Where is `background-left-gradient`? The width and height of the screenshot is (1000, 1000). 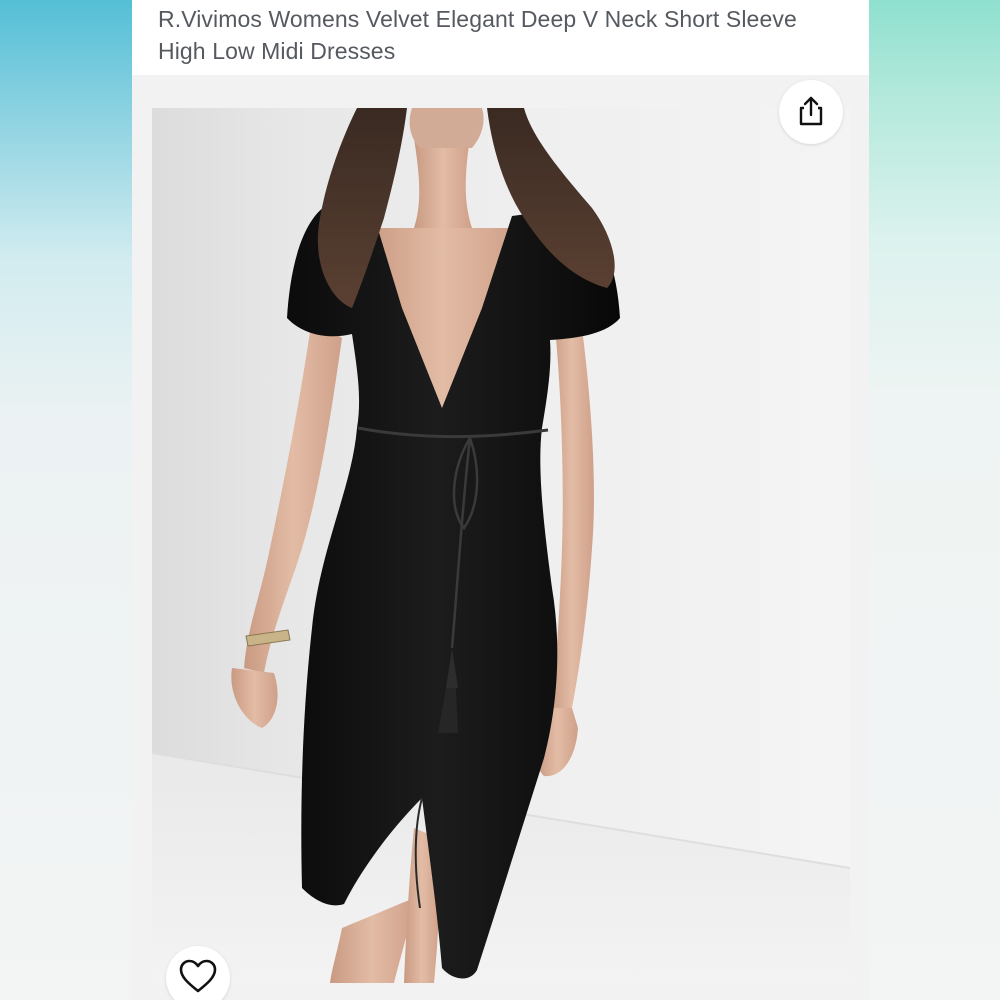
background-left-gradient is located at coordinates (66, 500).